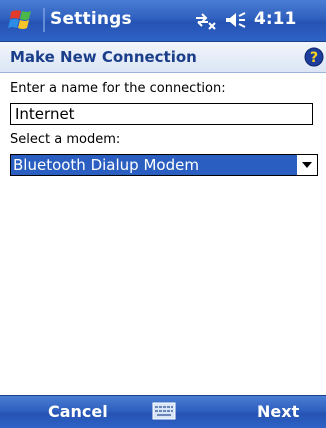 This screenshot has width=326, height=428. What do you see at coordinates (205, 20) in the screenshot?
I see `connectivity-icon` at bounding box center [205, 20].